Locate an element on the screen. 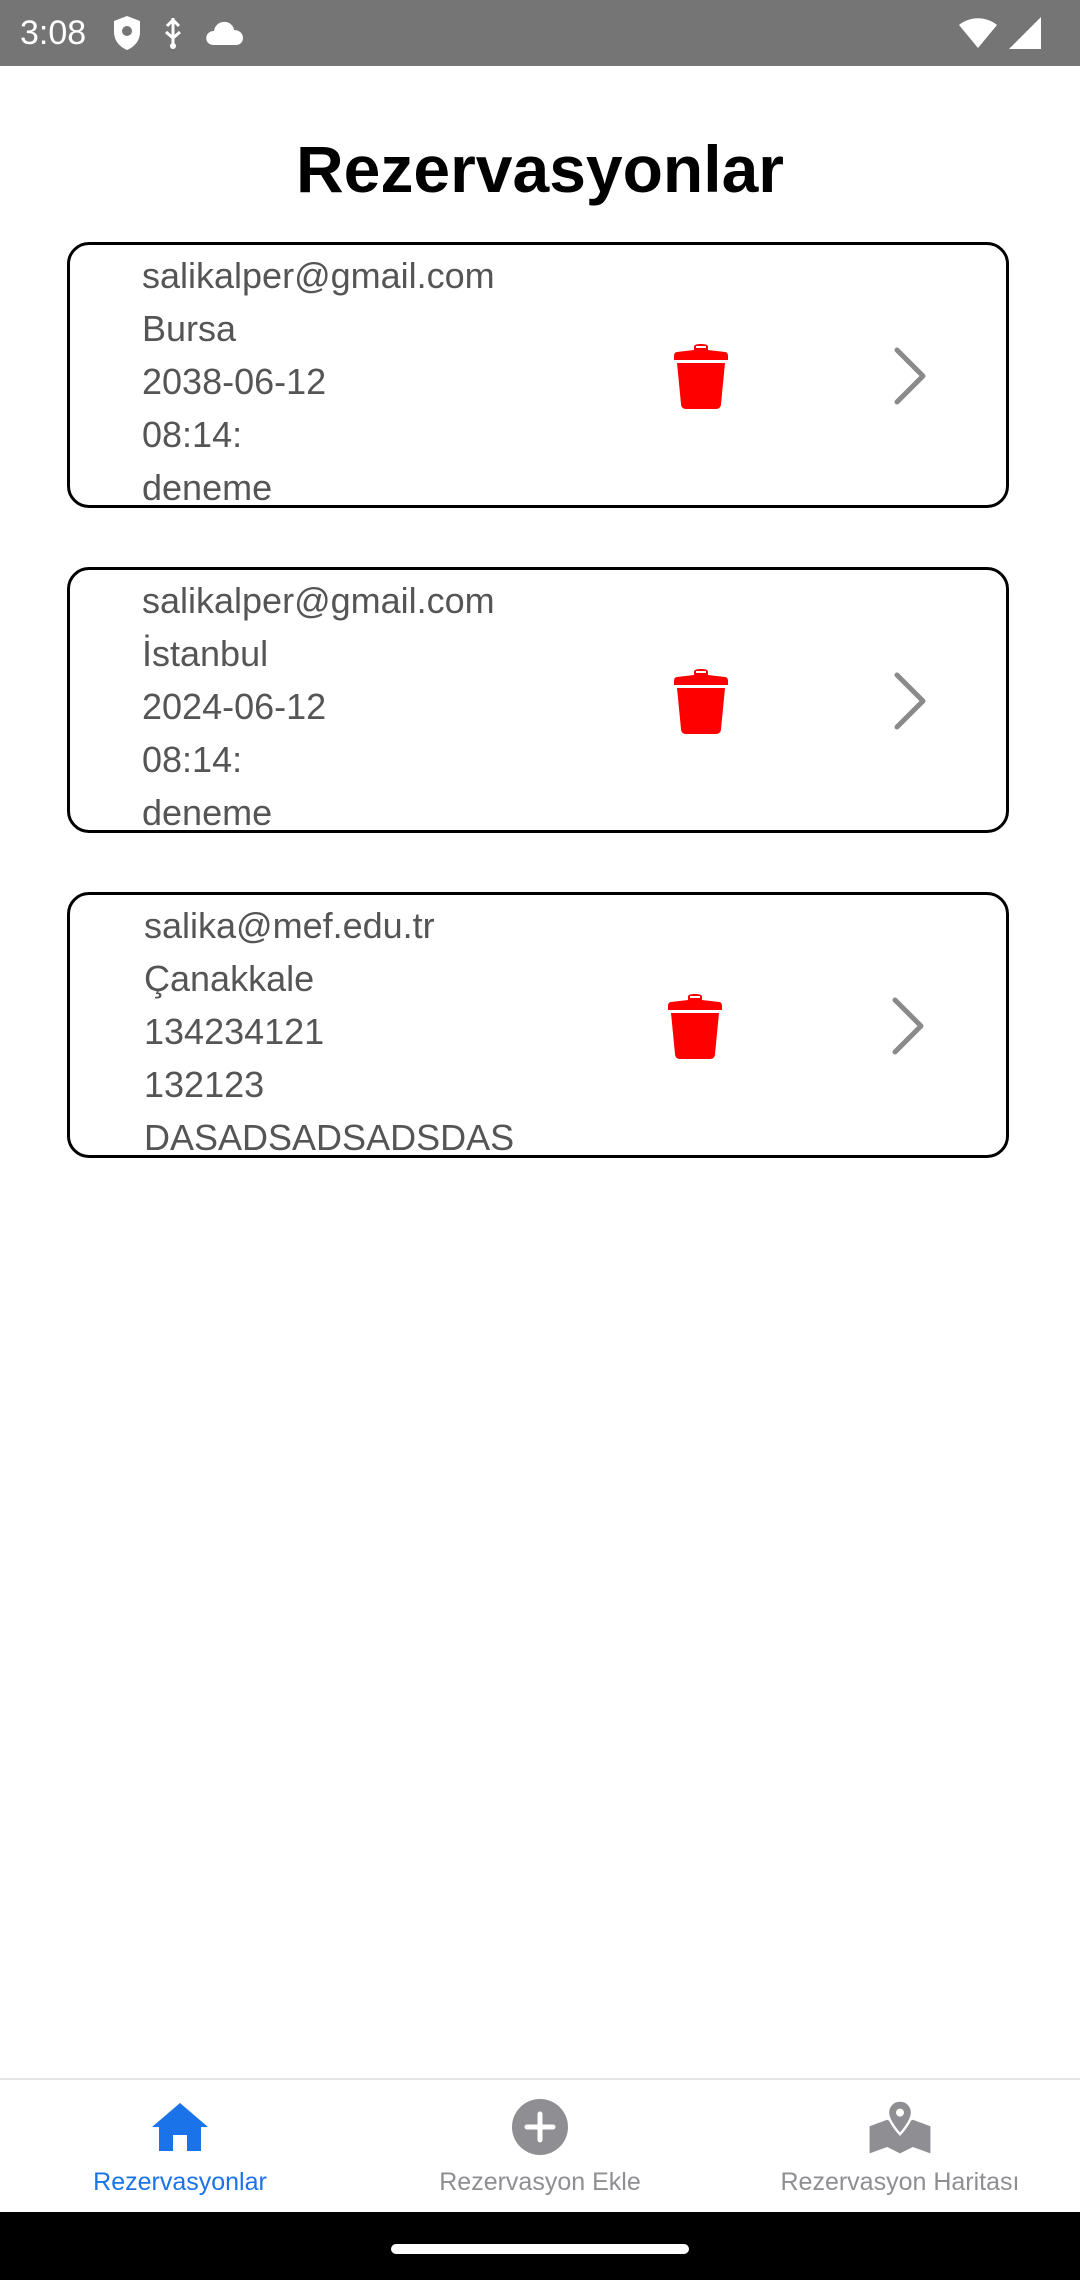 This screenshot has height=2280, width=1080. reservation-date: 134234121 is located at coordinates (234, 1031).